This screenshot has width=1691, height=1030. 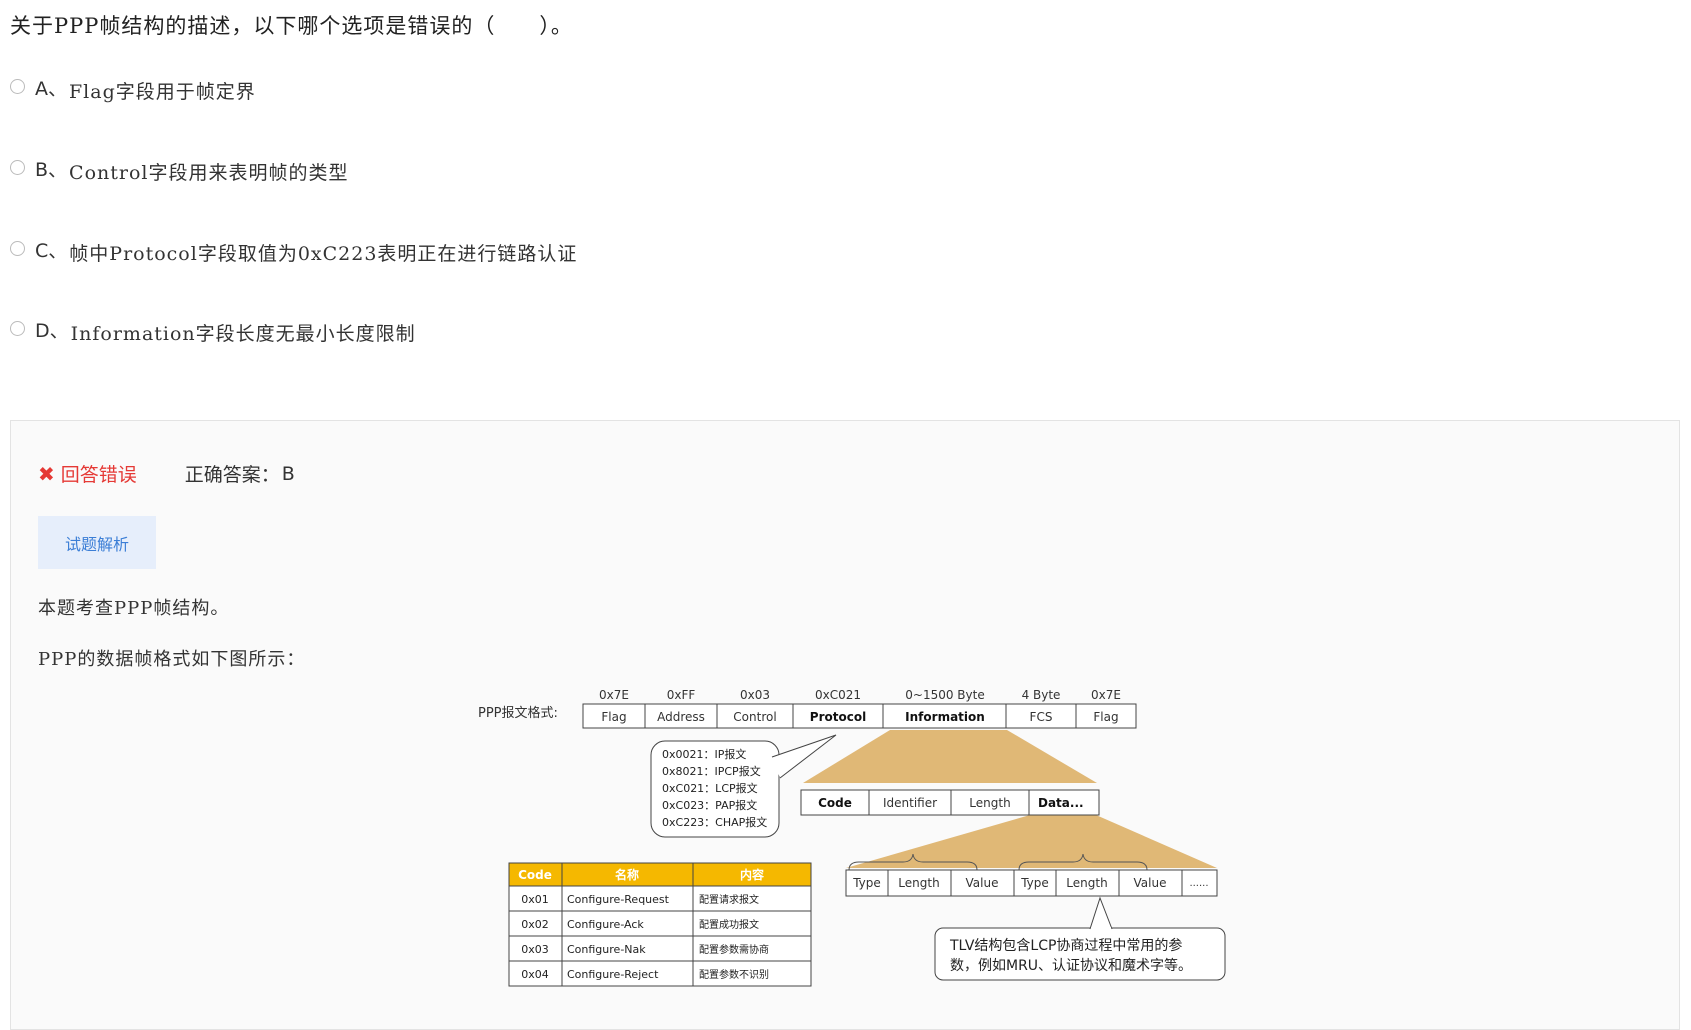 I want to click on tlv-note-pointer, so click(x=1101, y=913).